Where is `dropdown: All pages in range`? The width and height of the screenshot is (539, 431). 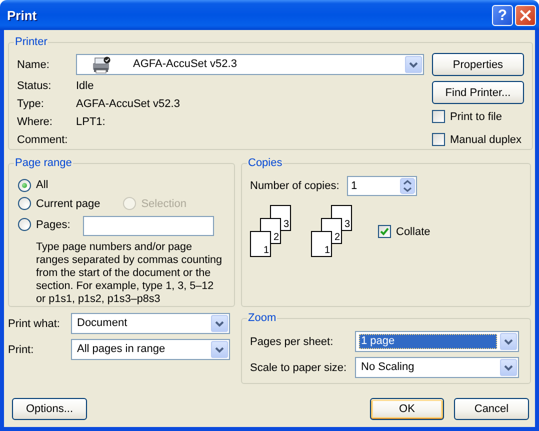 dropdown: All pages in range is located at coordinates (150, 349).